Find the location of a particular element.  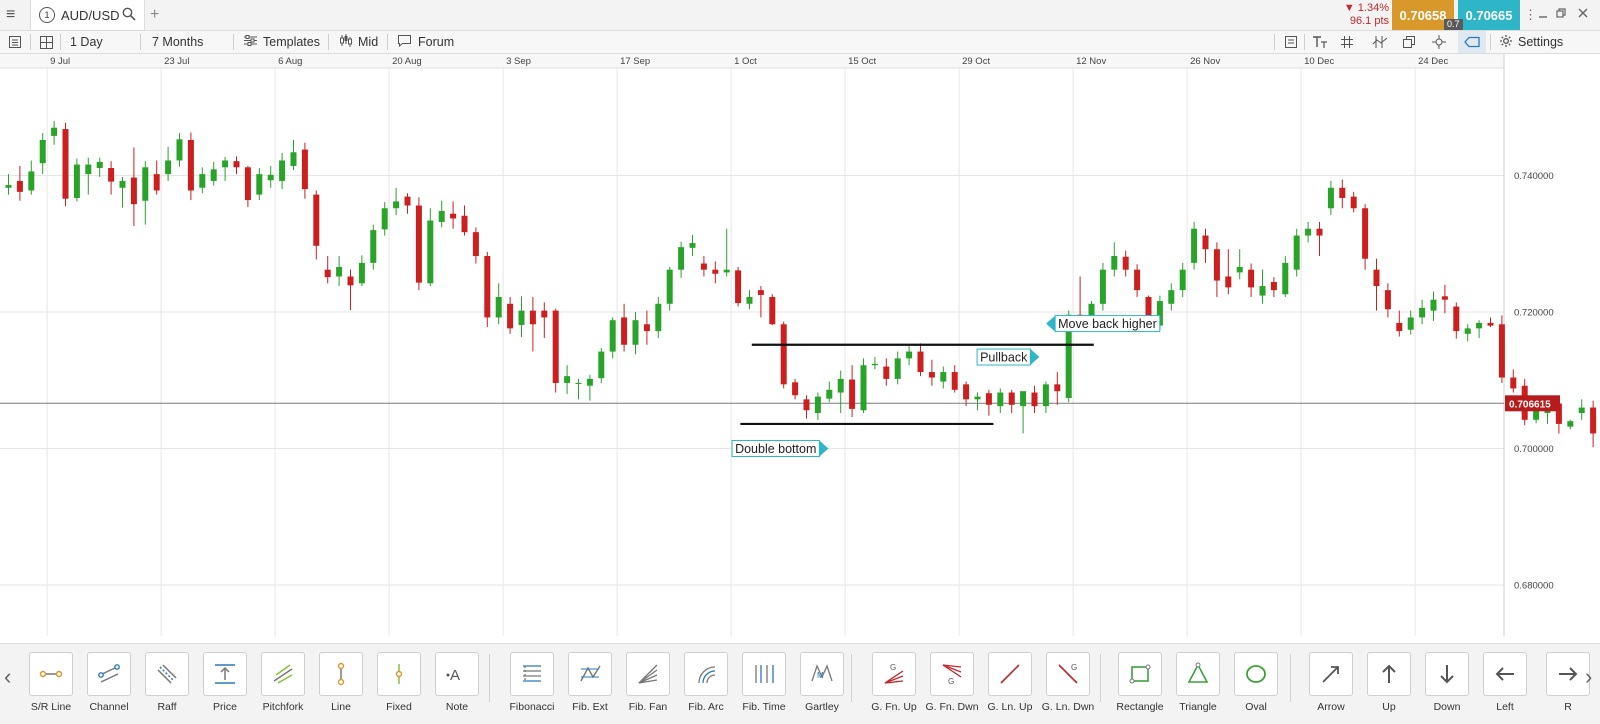

tool-note: ANote is located at coordinates (457, 682).